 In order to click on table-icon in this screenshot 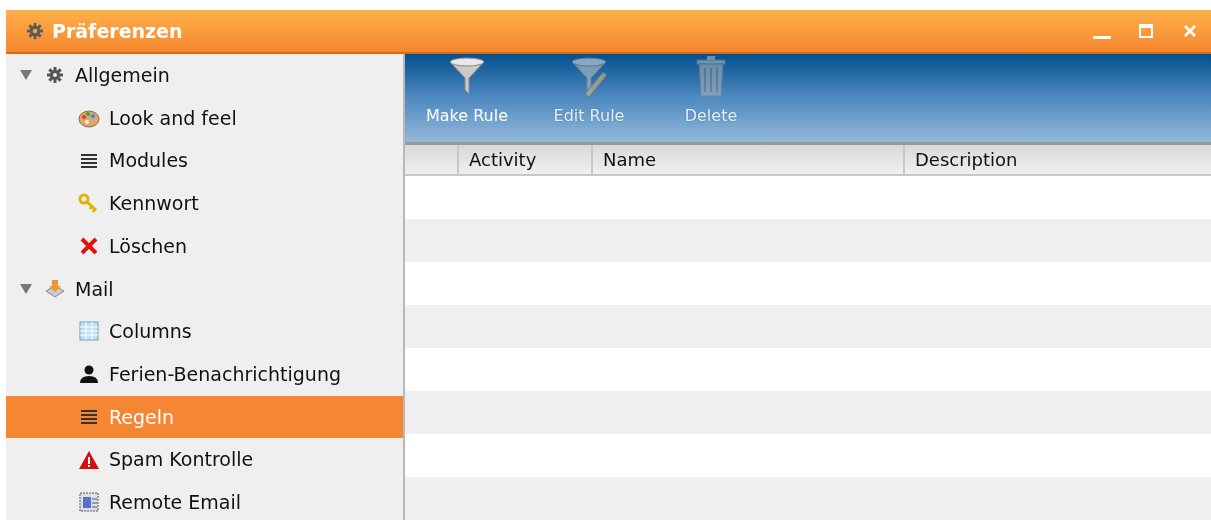, I will do `click(89, 331)`.